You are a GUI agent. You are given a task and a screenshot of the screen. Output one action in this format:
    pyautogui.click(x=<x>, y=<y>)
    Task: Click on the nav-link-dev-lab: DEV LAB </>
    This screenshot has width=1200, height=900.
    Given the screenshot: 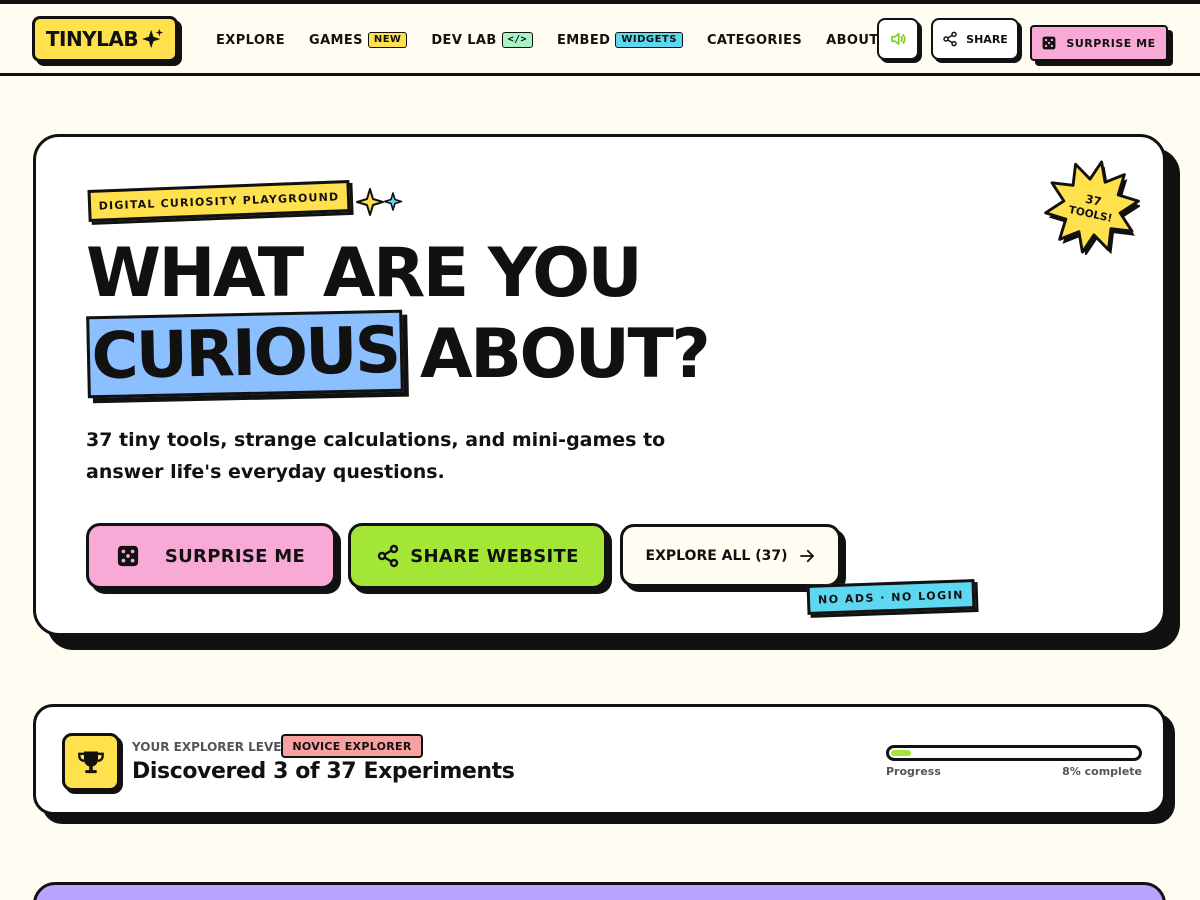 What is the action you would take?
    pyautogui.click(x=482, y=40)
    